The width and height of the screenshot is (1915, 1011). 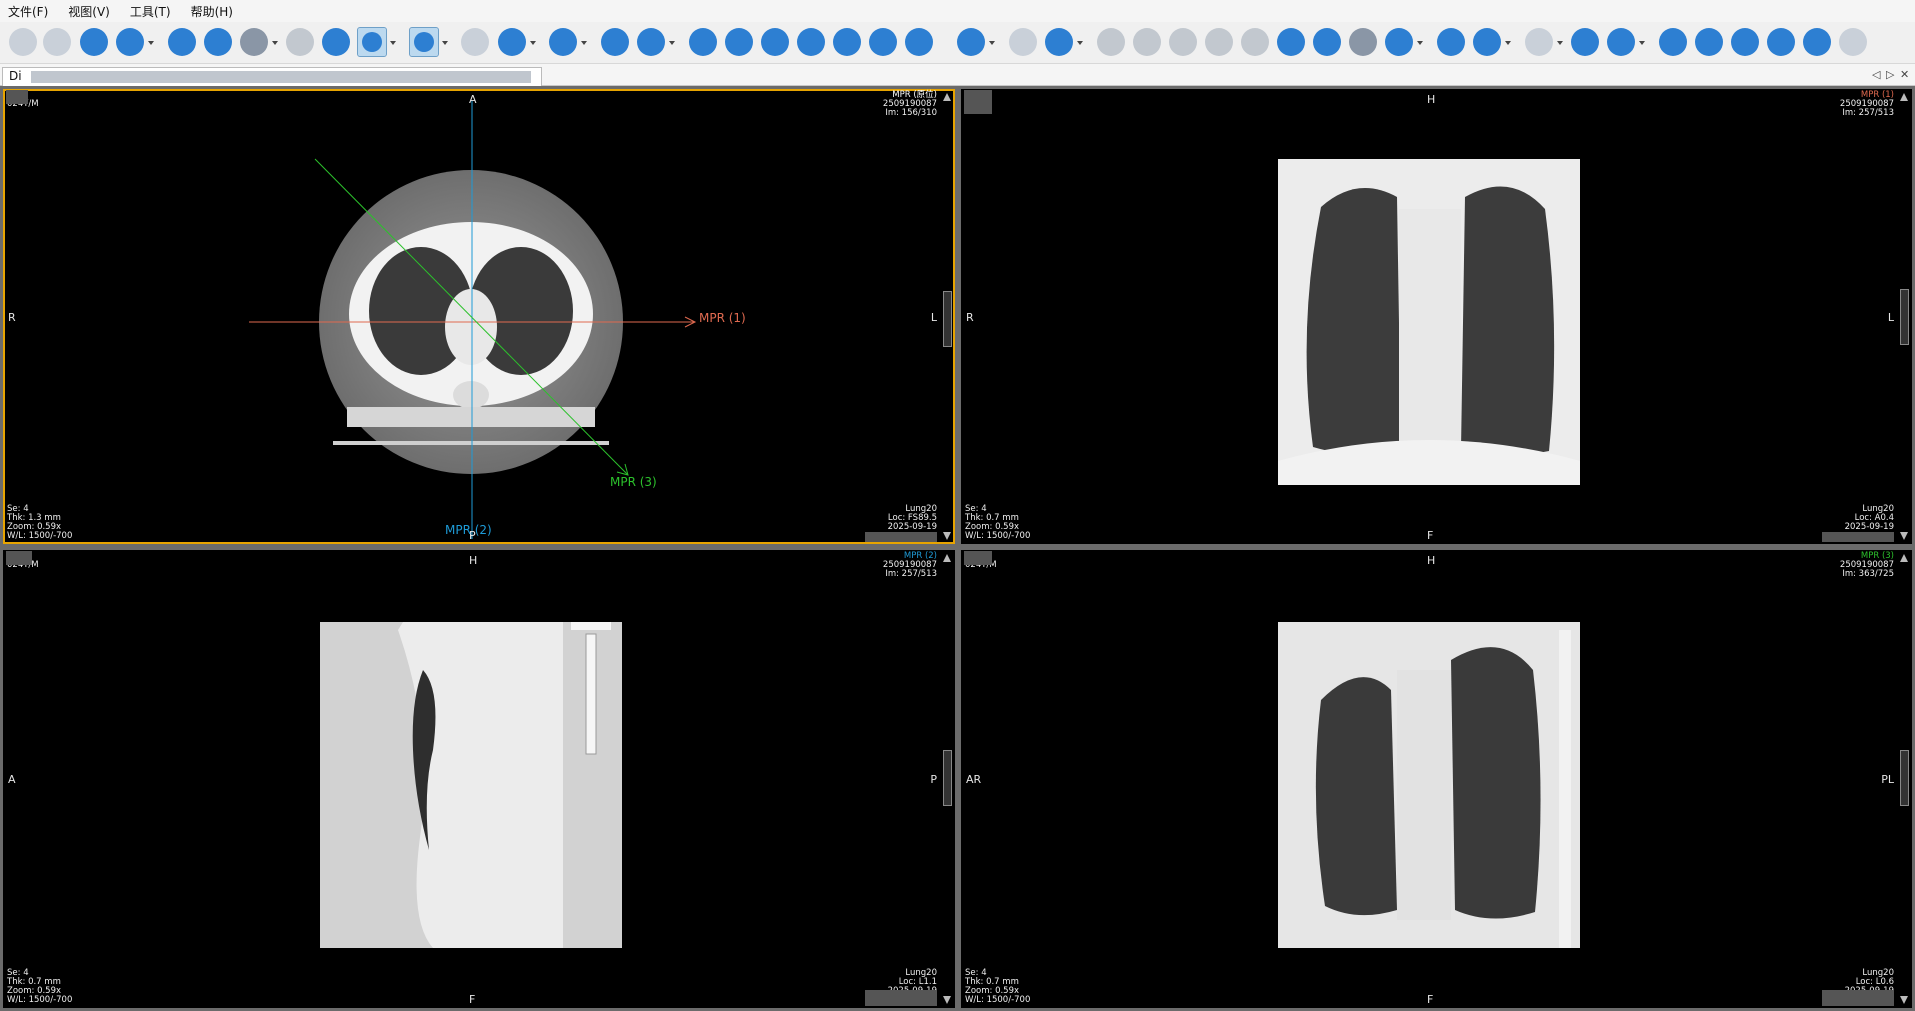 I want to click on sync-icon, so click(x=1291, y=42).